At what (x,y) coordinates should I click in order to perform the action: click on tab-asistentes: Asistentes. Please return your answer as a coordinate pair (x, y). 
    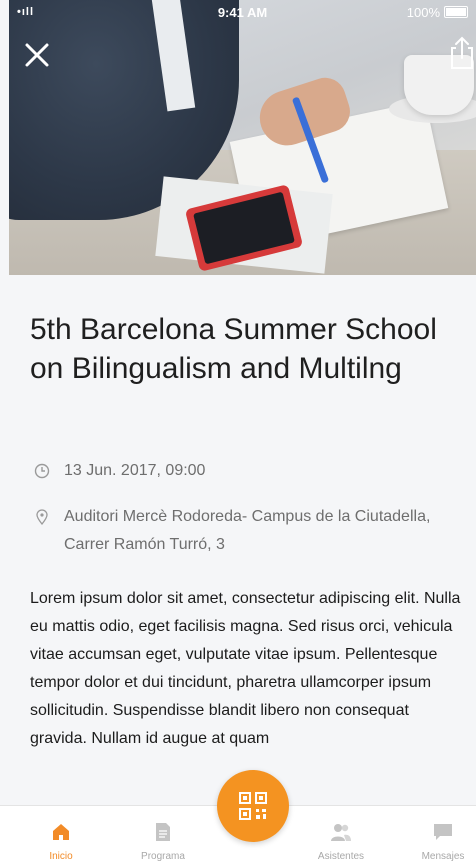
    Looking at the image, I should click on (341, 837).